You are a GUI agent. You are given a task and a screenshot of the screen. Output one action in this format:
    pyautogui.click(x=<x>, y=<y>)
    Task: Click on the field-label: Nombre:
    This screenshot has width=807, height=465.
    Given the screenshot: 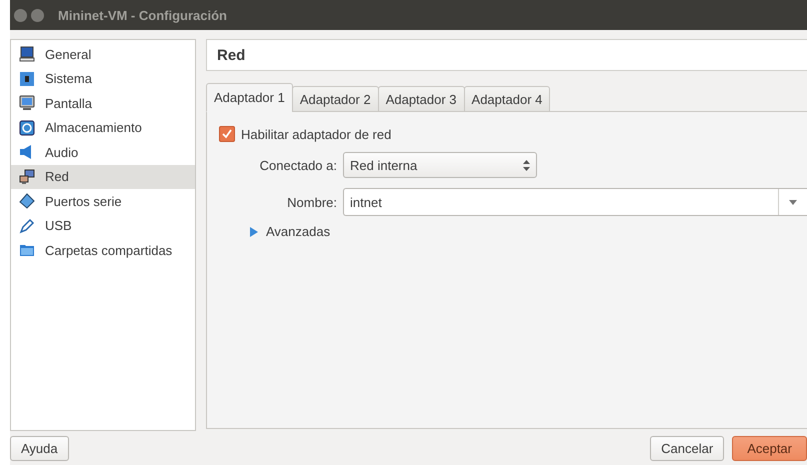 What is the action you would take?
    pyautogui.click(x=311, y=202)
    